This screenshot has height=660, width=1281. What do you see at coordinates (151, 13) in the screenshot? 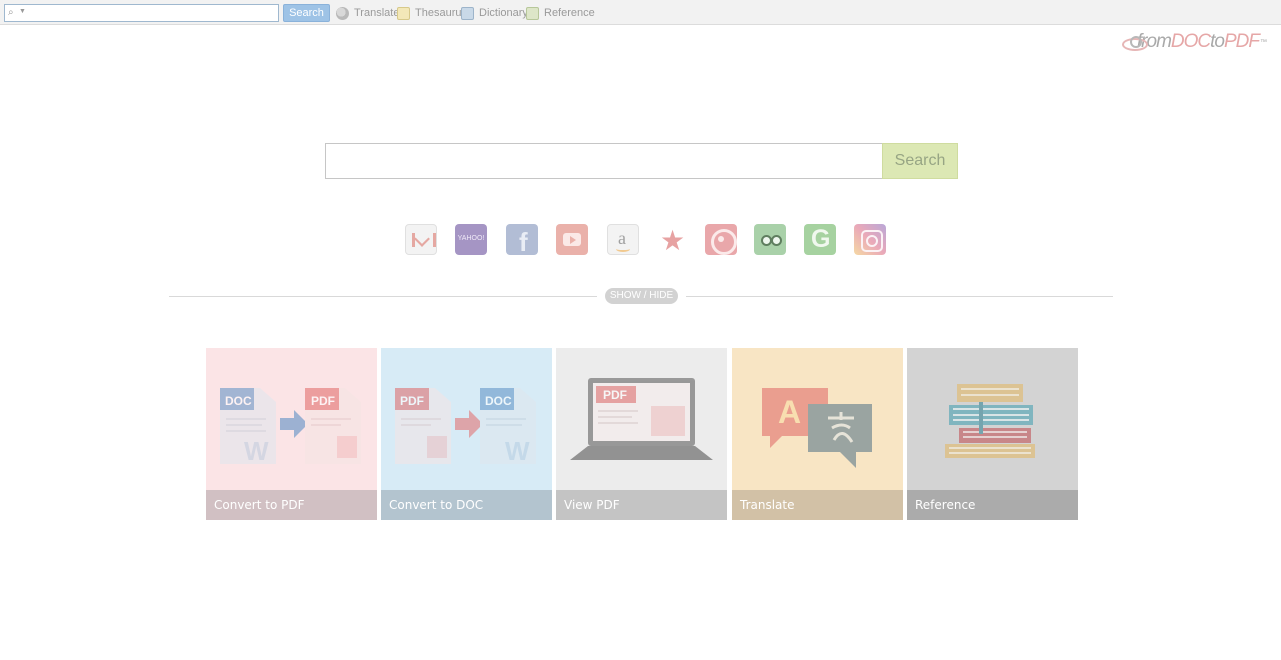
I see `toolbar-search-input` at bounding box center [151, 13].